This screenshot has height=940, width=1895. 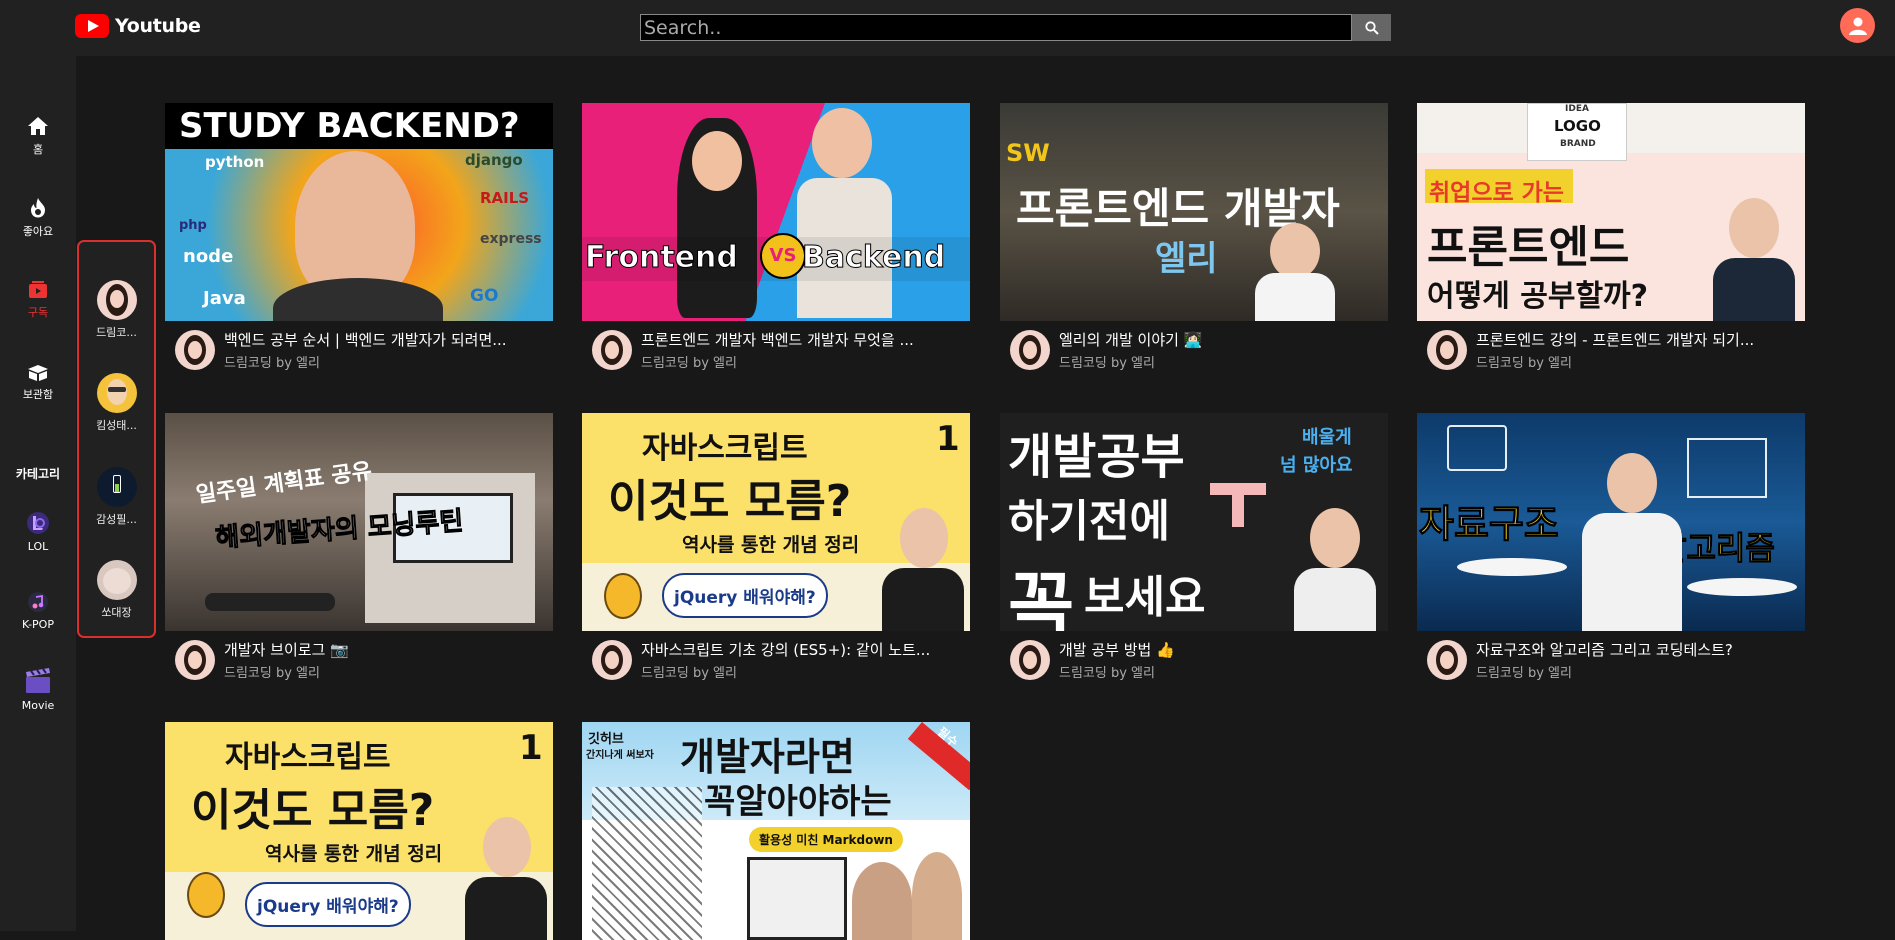 I want to click on user-avatar-button, so click(x=1857, y=25).